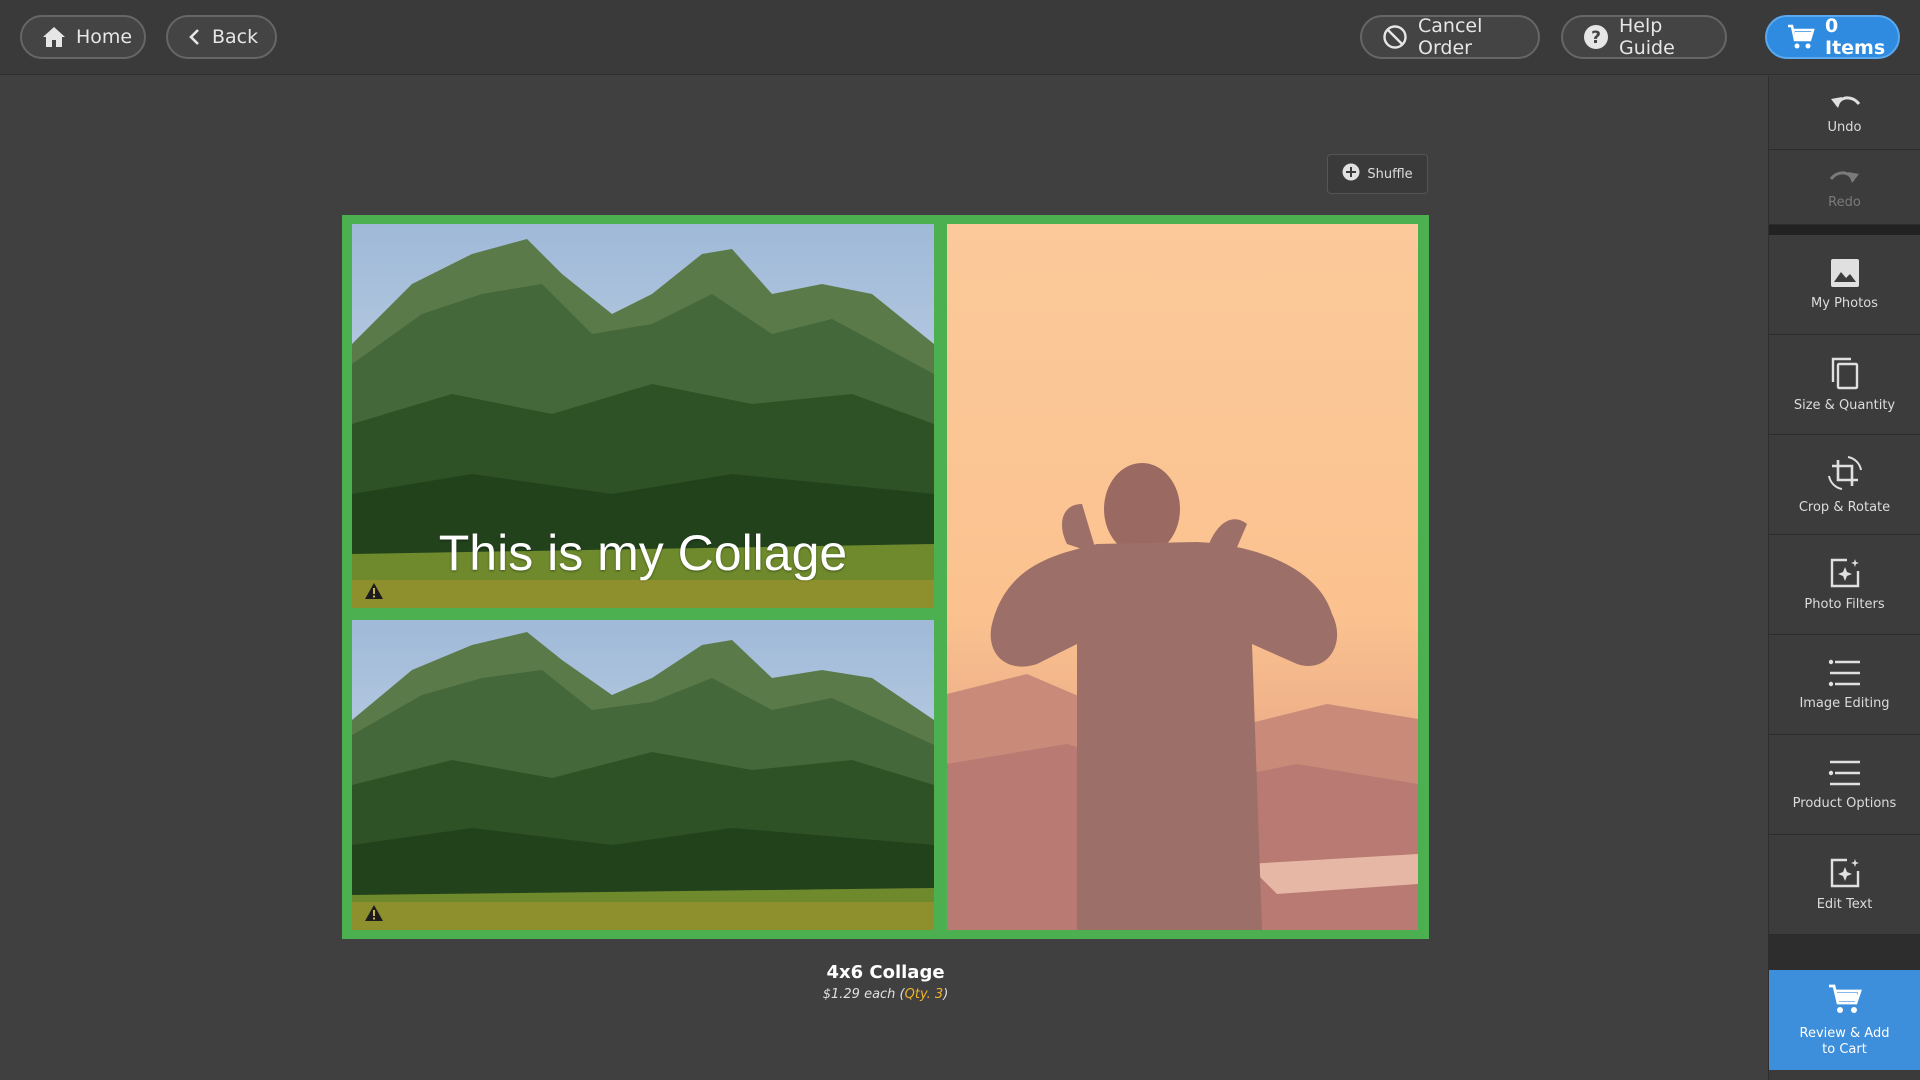  I want to click on copy-icon, so click(1845, 373).